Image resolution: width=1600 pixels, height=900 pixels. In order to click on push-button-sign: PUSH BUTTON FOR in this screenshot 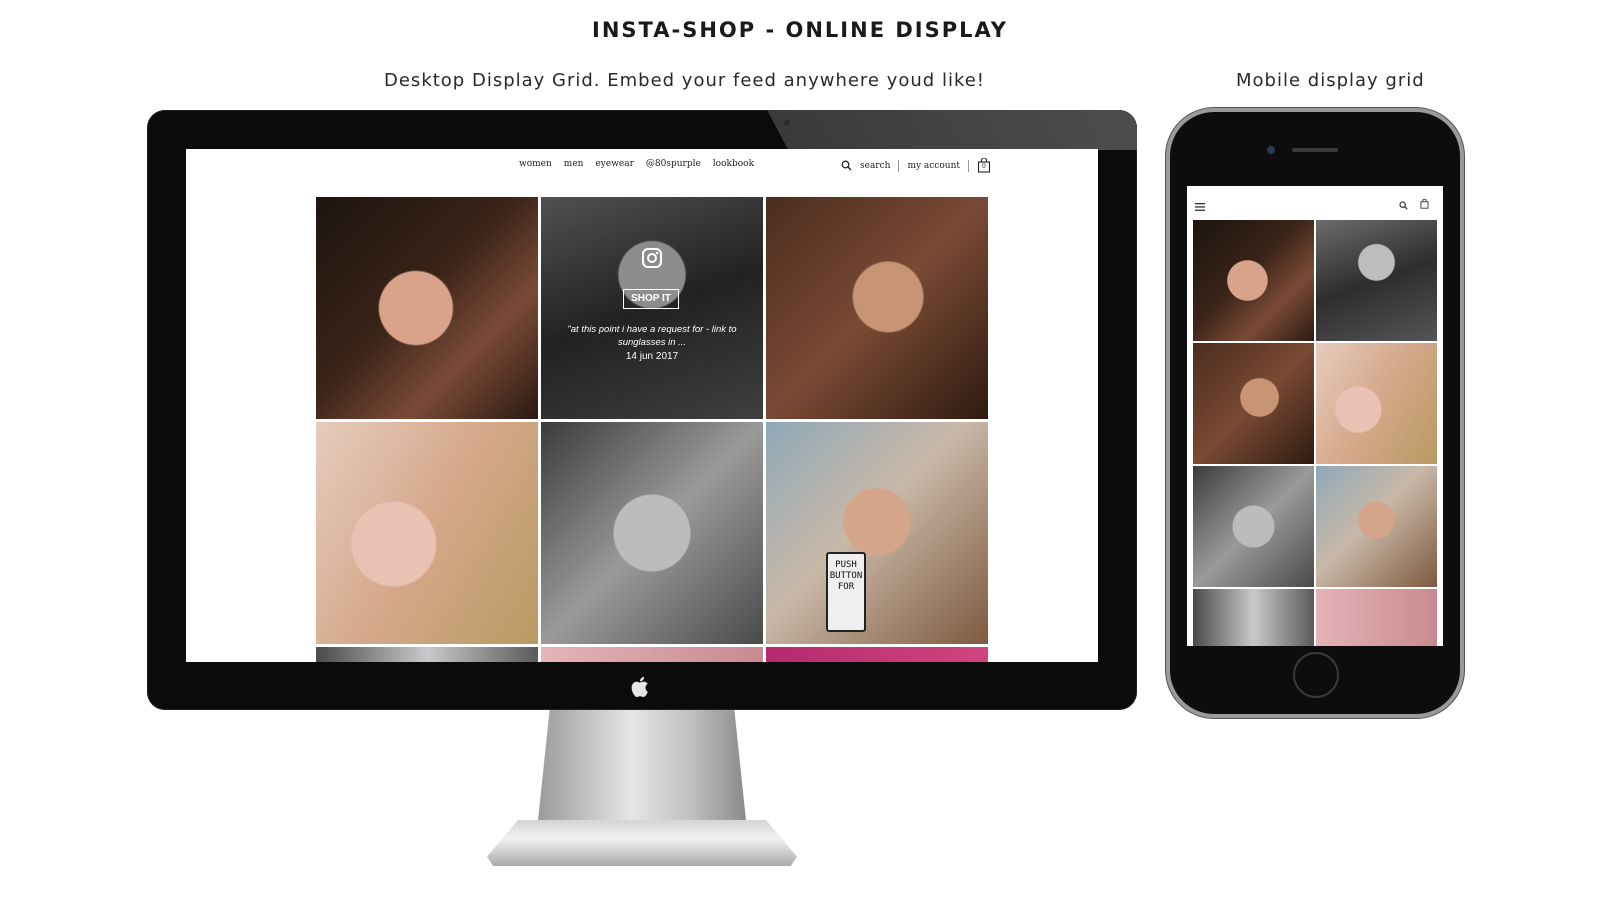, I will do `click(846, 592)`.